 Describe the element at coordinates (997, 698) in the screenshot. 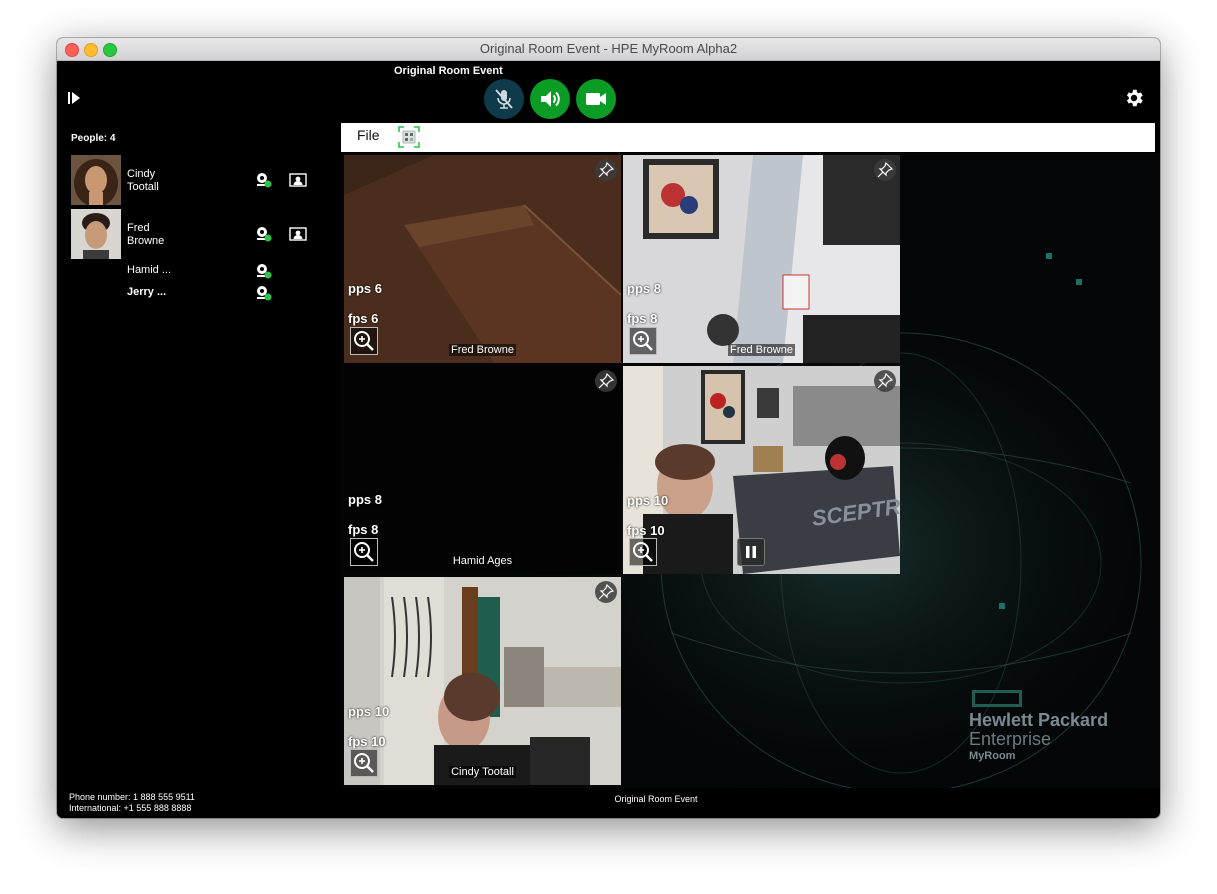

I see `hpe-element-icon` at that location.